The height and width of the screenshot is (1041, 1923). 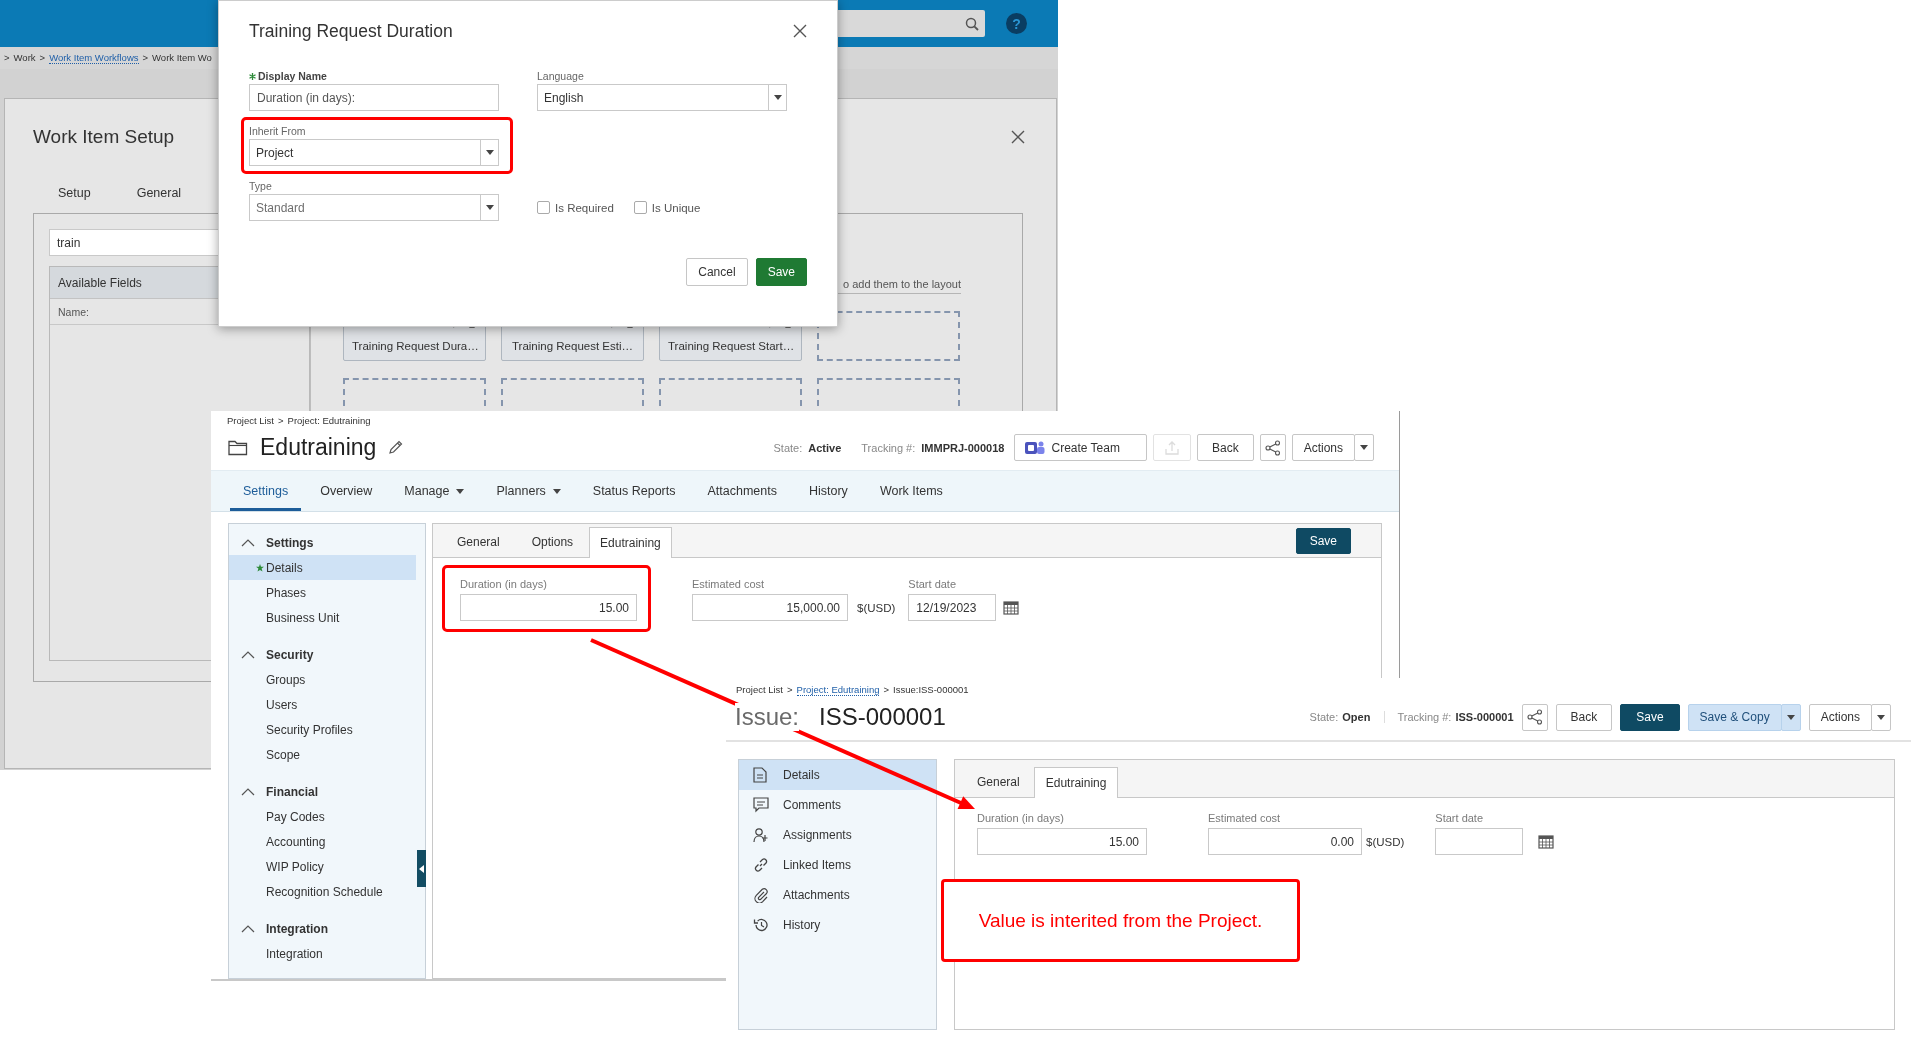 I want to click on field-label: Type, so click(x=260, y=186).